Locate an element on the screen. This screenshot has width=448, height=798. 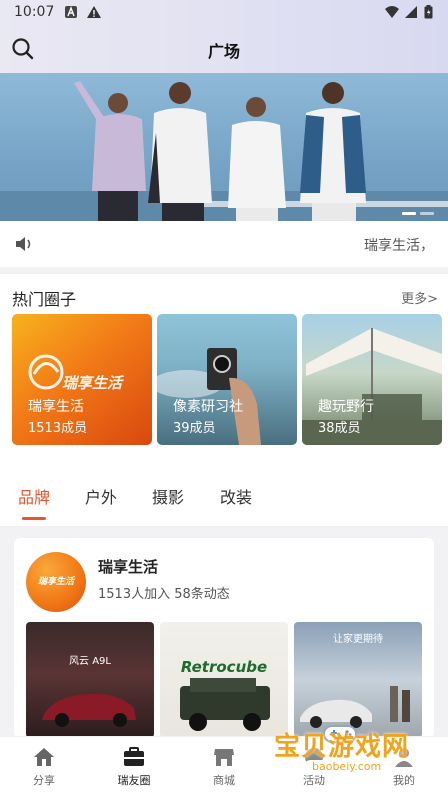
card-member-count: 38成员 is located at coordinates (339, 428).